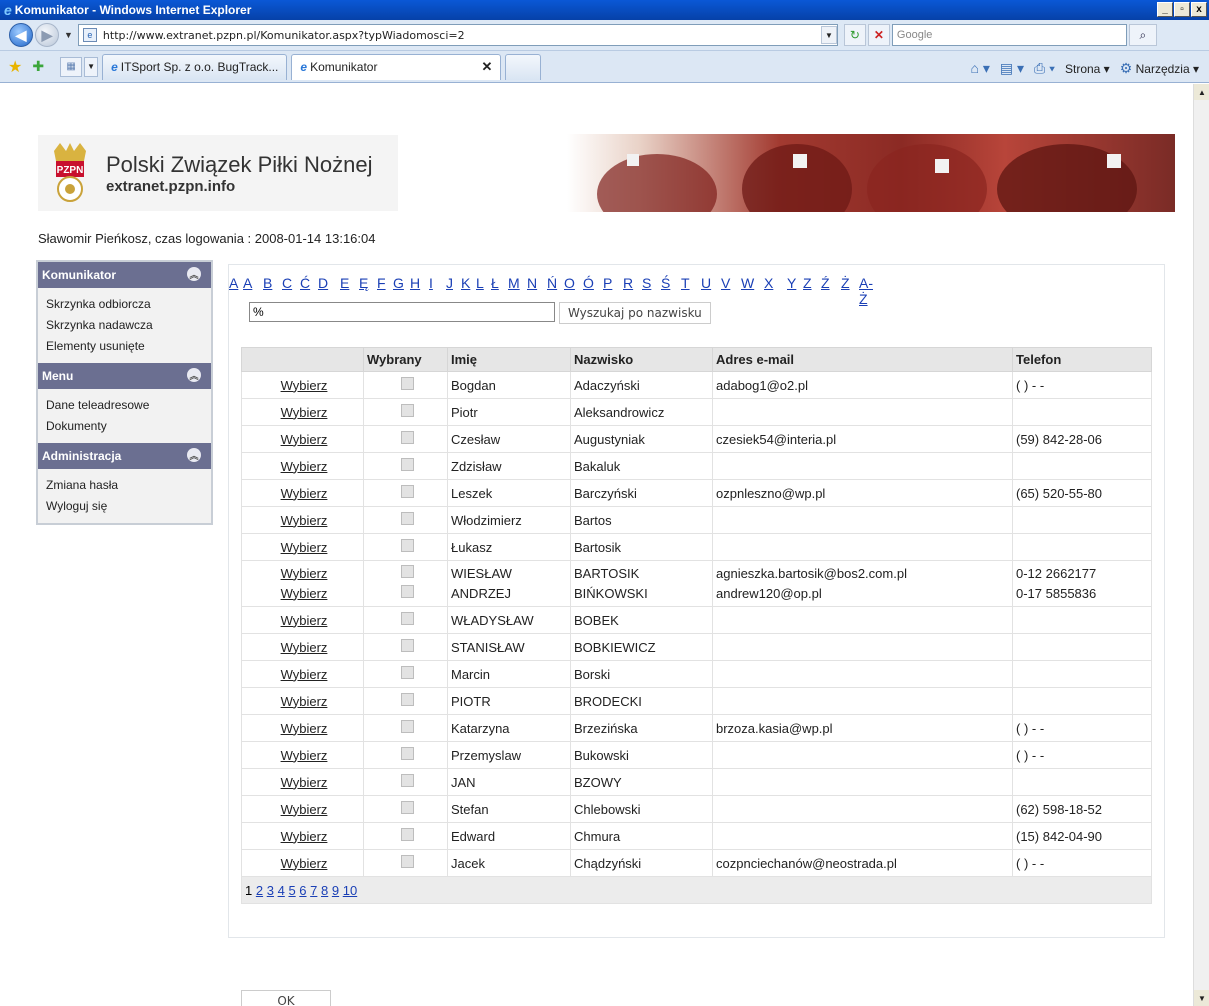 The height and width of the screenshot is (1006, 1209). What do you see at coordinates (335, 890) in the screenshot?
I see `pager-link: 9` at bounding box center [335, 890].